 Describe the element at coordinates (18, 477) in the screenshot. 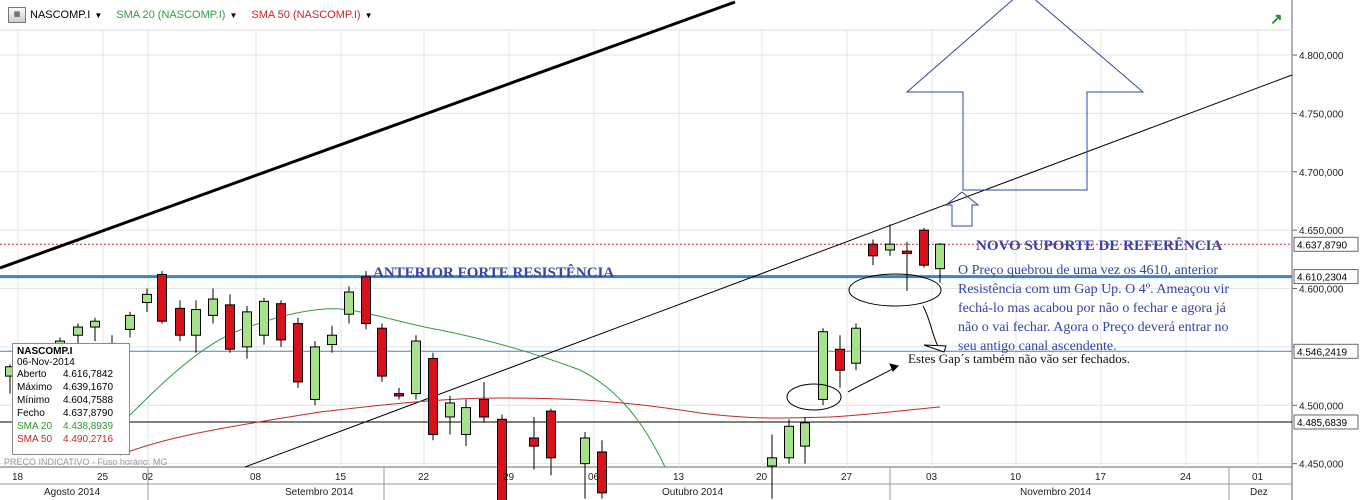

I see `x-tick-label: 18` at that location.